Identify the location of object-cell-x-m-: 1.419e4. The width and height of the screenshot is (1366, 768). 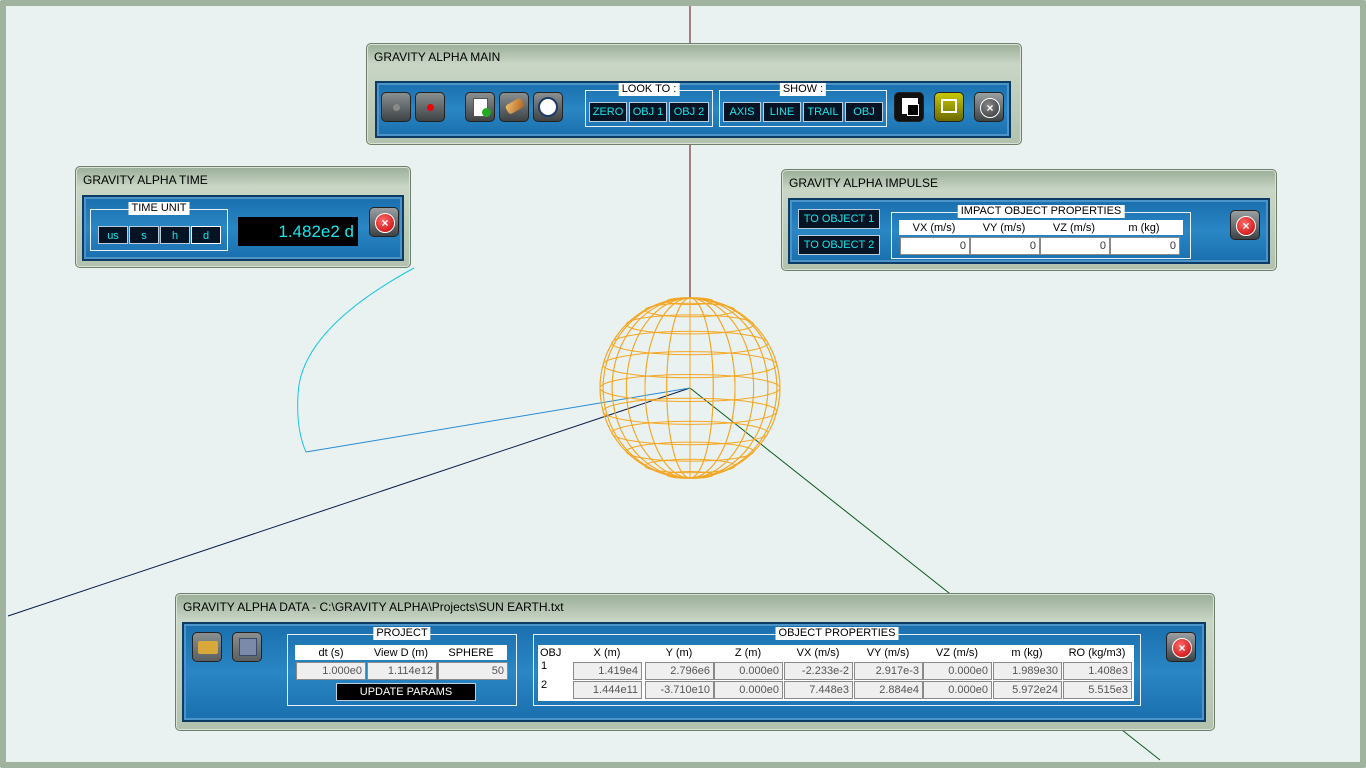
(607, 671).